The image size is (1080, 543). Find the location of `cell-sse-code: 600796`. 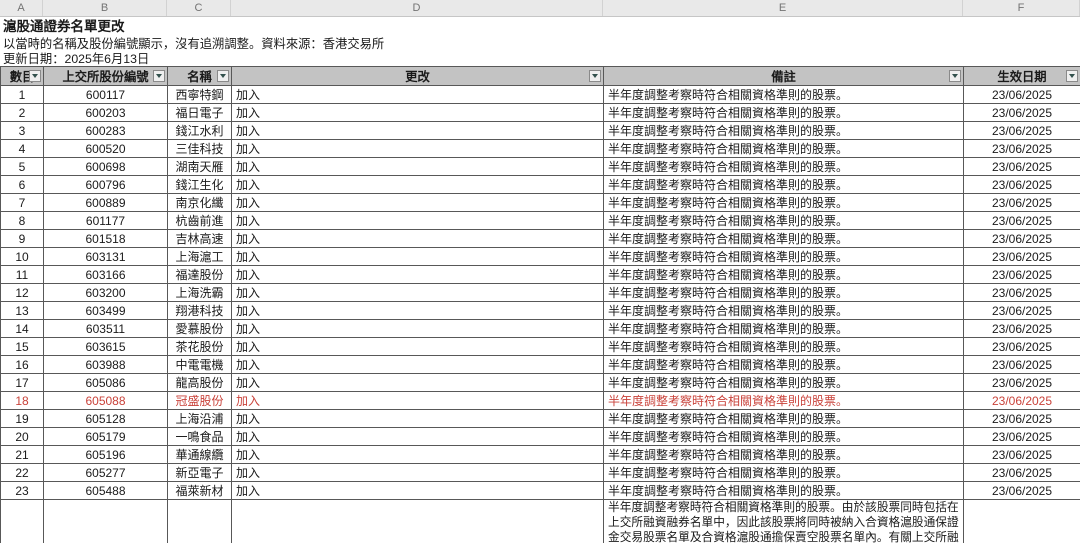

cell-sse-code: 600796 is located at coordinates (105, 184).